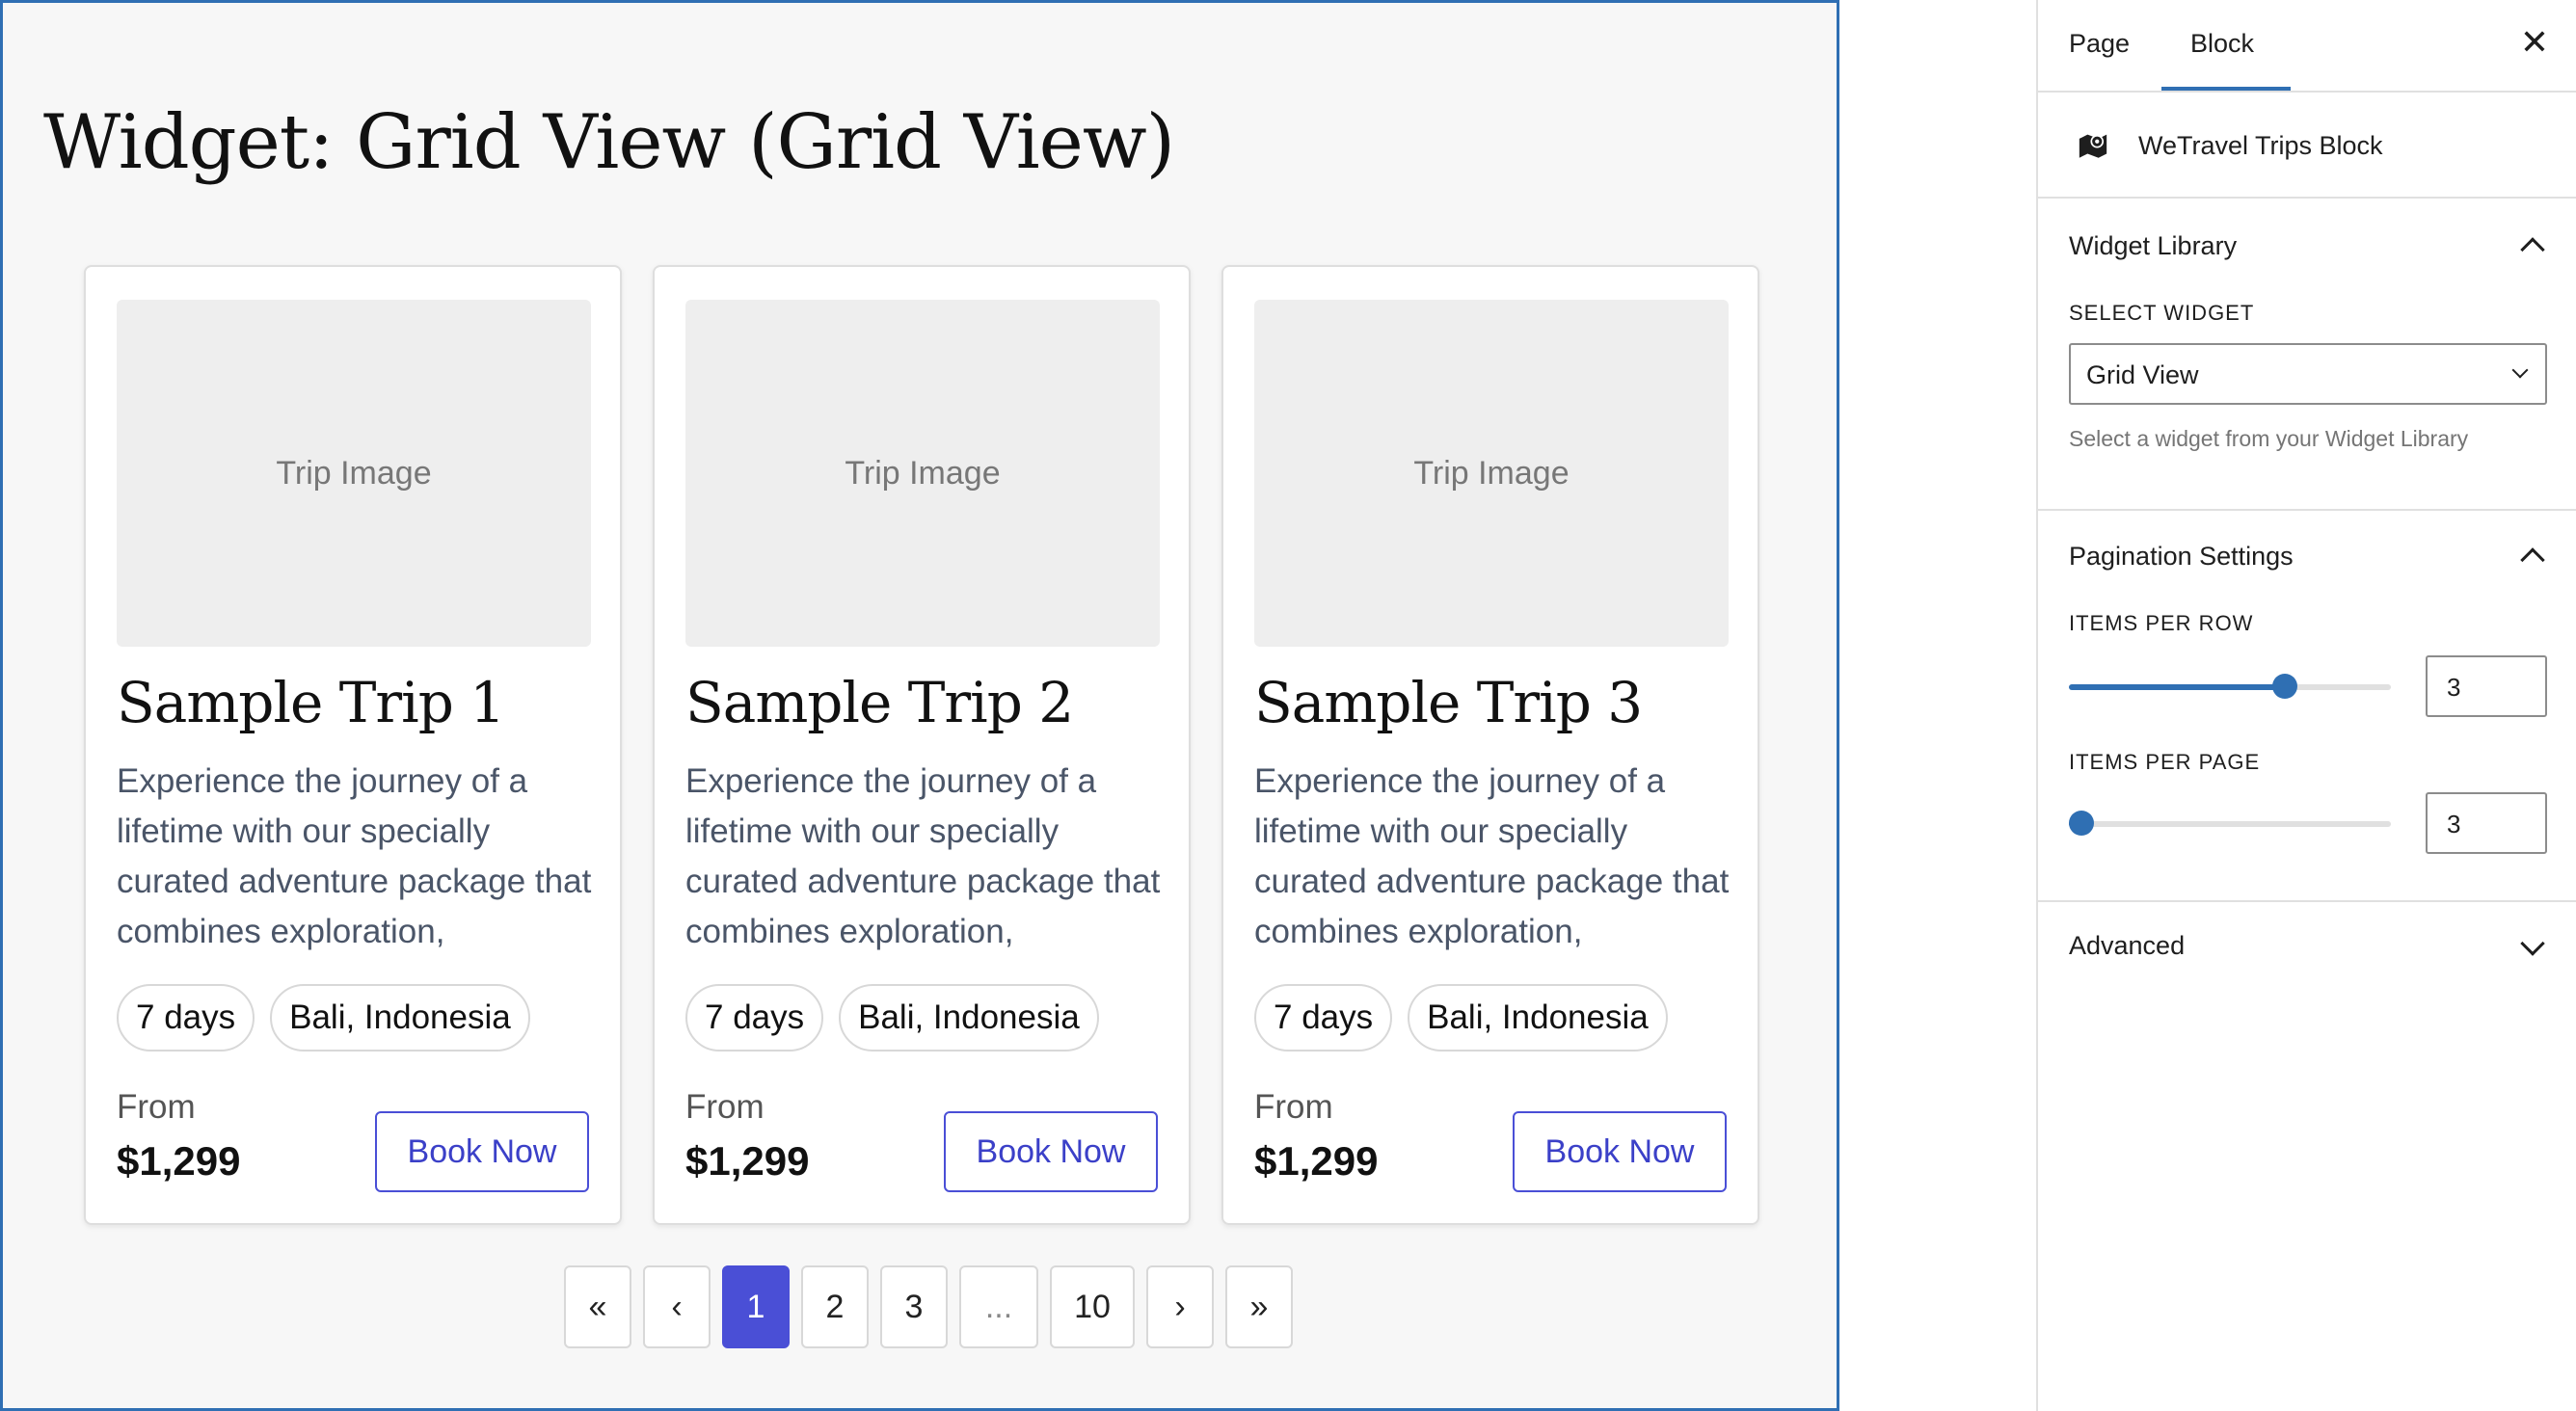 The height and width of the screenshot is (1411, 2576). What do you see at coordinates (2534, 42) in the screenshot?
I see `close-icon: ✕` at bounding box center [2534, 42].